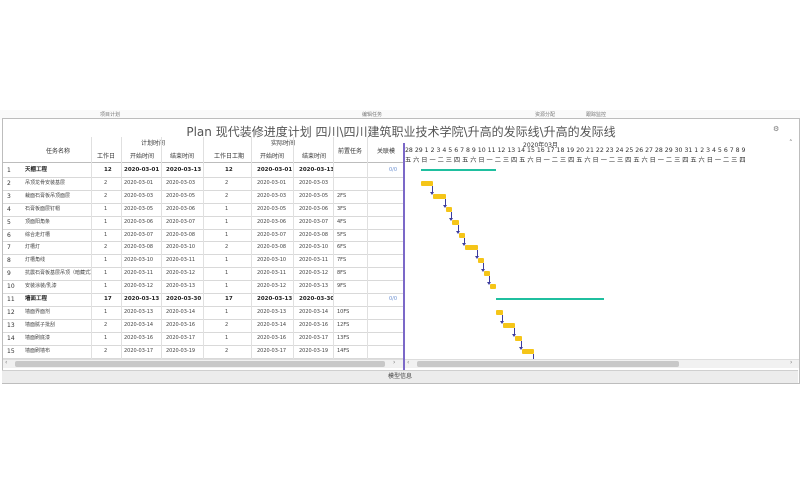  What do you see at coordinates (282, 143) in the screenshot?
I see `col-actual-group: 实际时间` at bounding box center [282, 143].